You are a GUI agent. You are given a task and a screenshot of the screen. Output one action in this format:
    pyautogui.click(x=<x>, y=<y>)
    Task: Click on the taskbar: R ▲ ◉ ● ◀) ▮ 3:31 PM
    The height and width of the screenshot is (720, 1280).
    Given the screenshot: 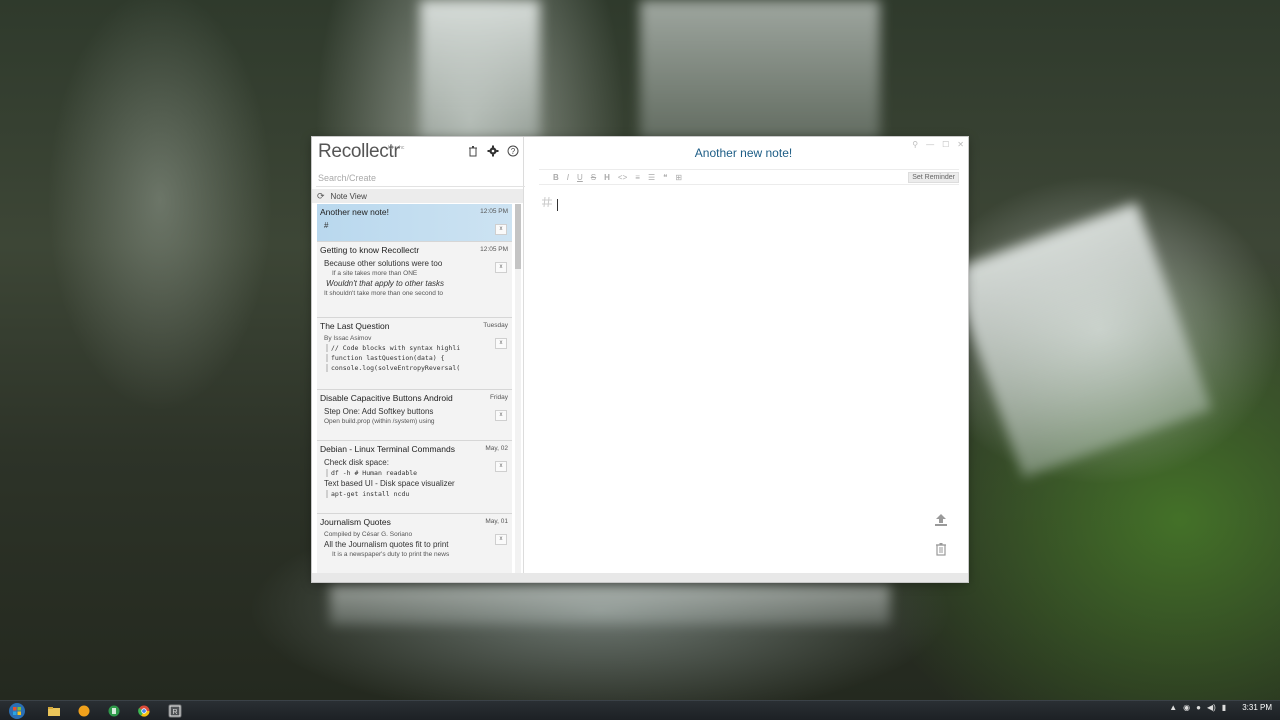 What is the action you would take?
    pyautogui.click(x=640, y=710)
    